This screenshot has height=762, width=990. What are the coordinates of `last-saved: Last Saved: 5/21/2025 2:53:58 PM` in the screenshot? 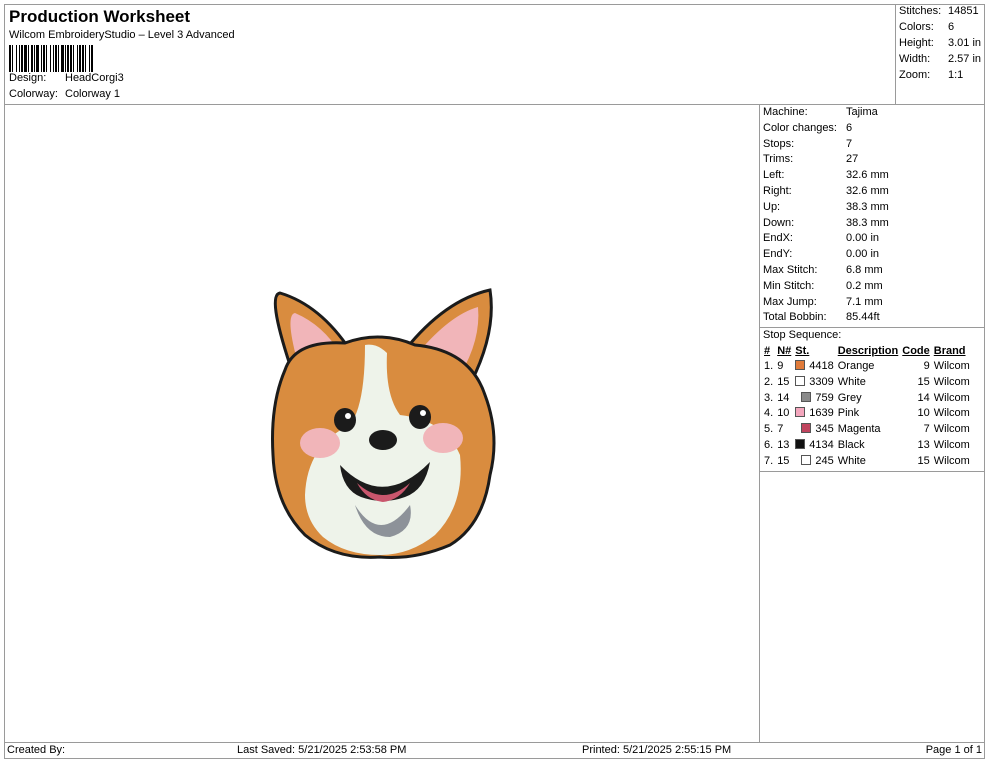 It's located at (322, 750).